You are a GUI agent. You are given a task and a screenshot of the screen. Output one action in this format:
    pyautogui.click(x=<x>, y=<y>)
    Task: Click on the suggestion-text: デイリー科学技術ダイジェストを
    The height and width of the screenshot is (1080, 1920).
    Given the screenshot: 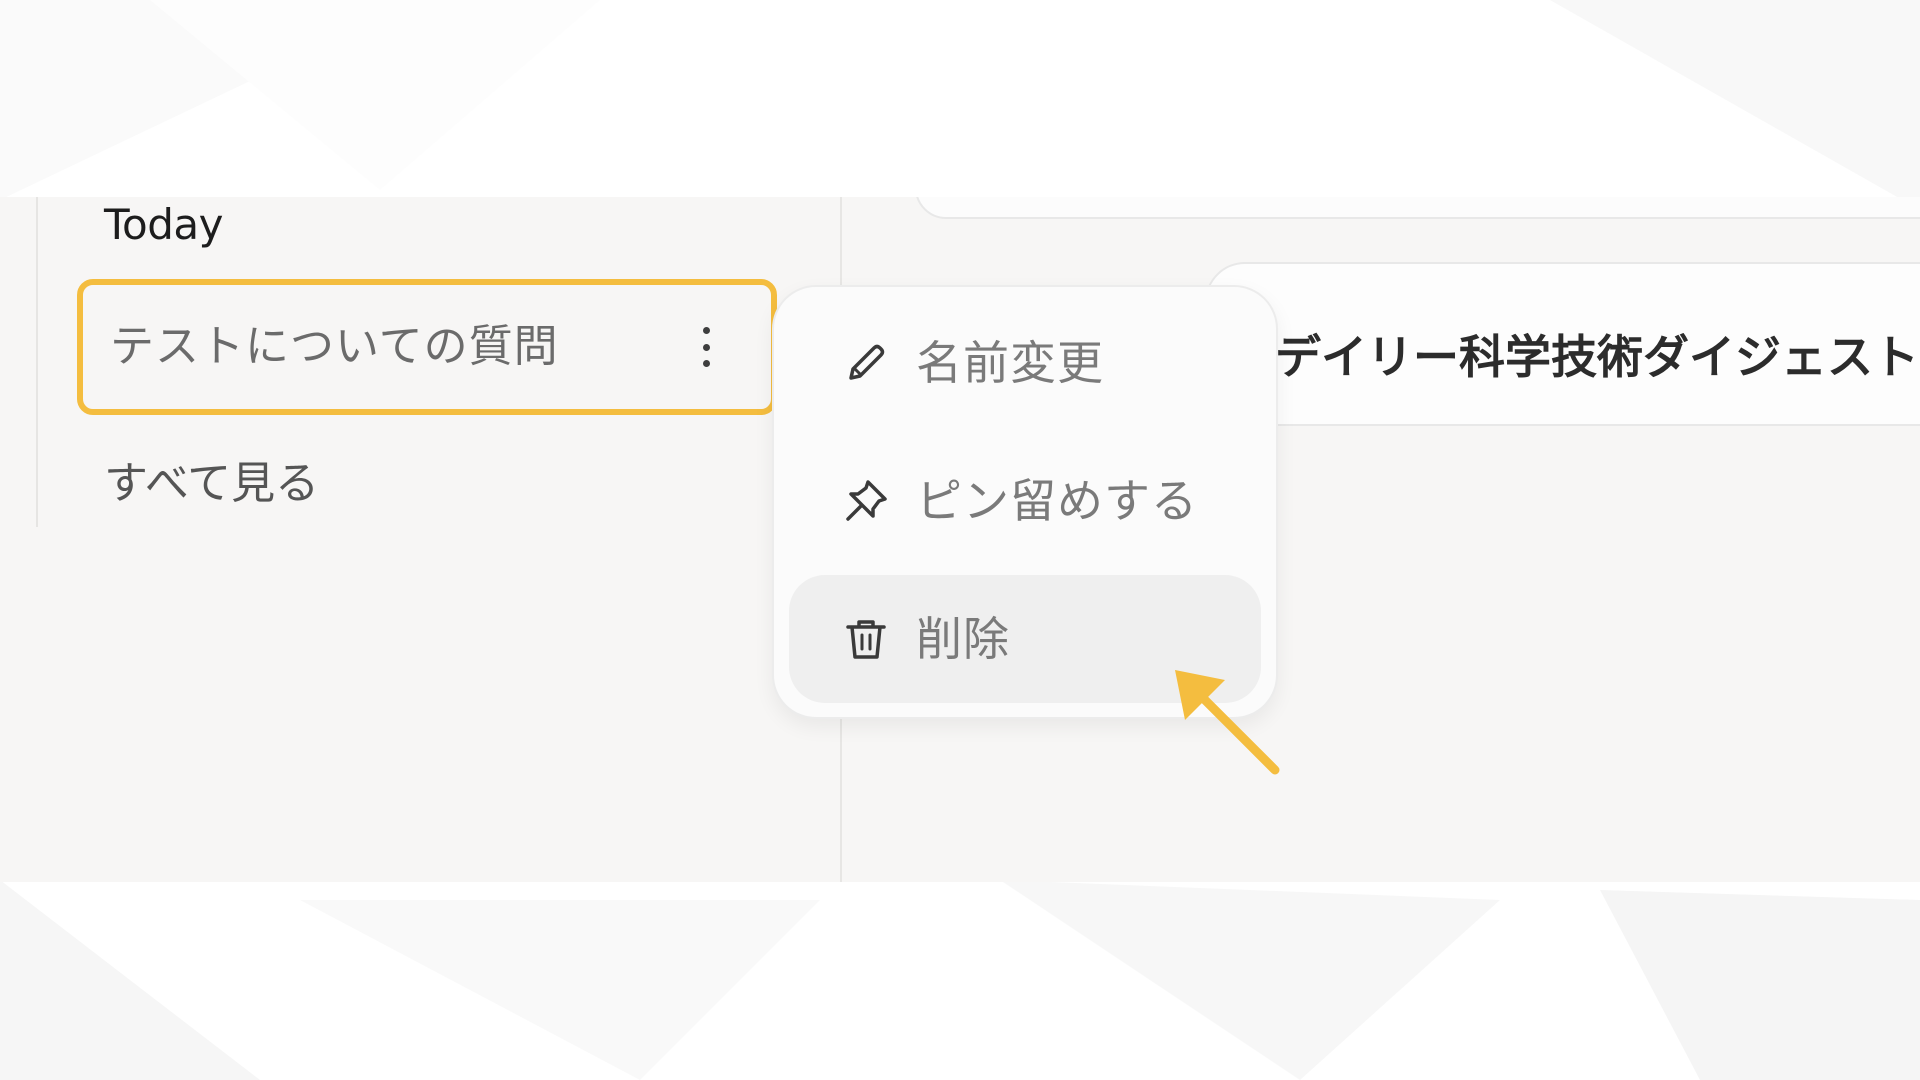 What is the action you would take?
    pyautogui.click(x=1597, y=357)
    